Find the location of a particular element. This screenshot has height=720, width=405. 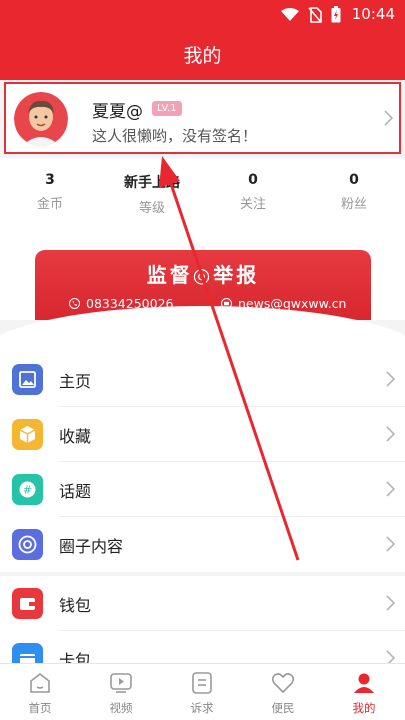

wallet-icon is located at coordinates (27, 603).